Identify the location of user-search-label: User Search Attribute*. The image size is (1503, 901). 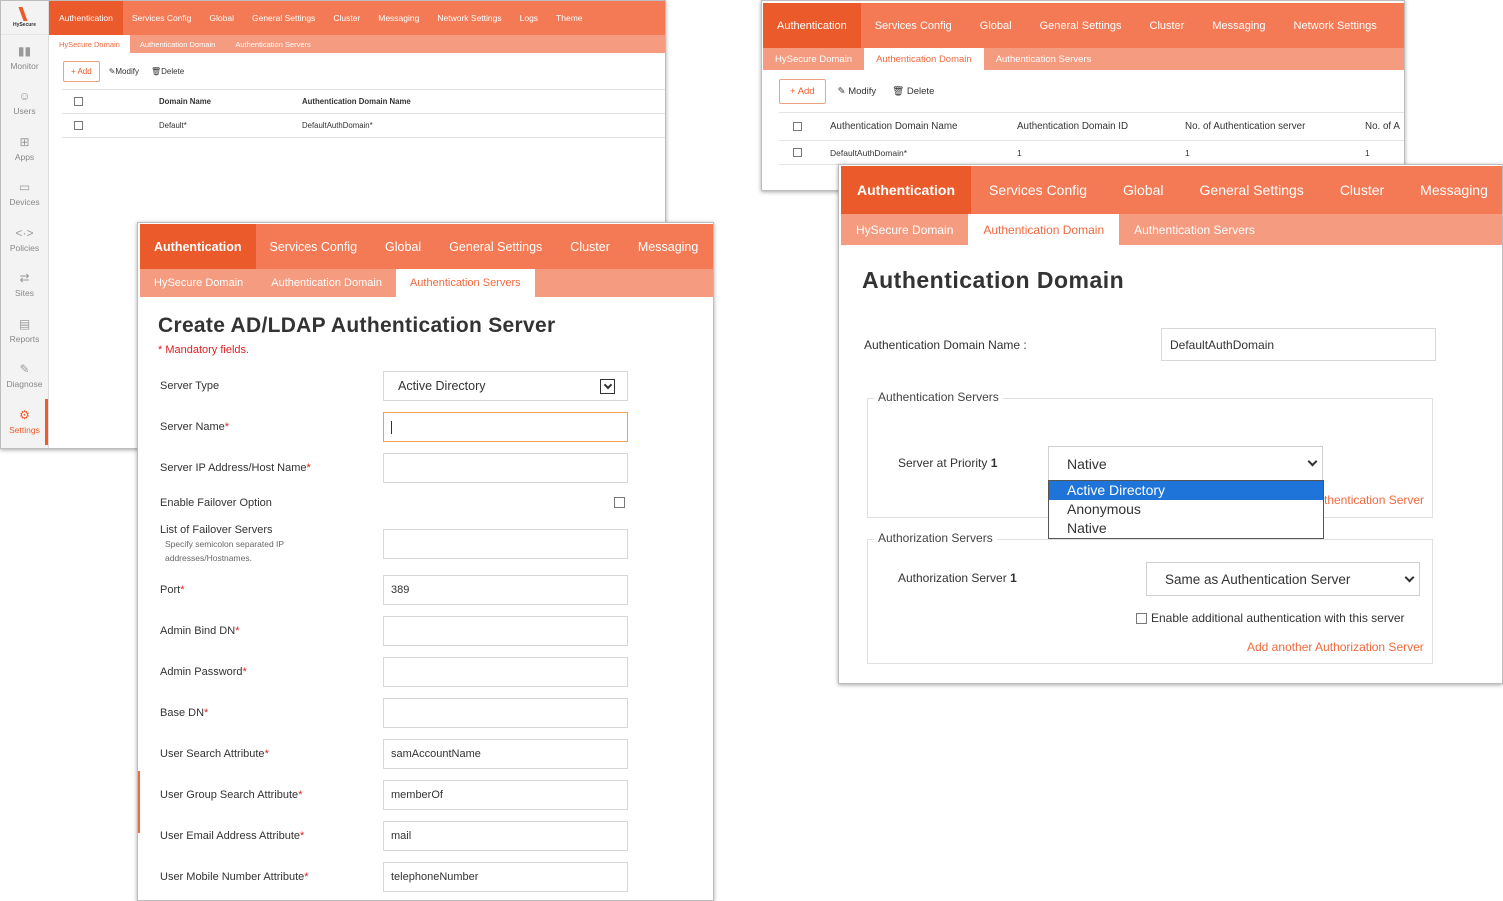
(214, 754).